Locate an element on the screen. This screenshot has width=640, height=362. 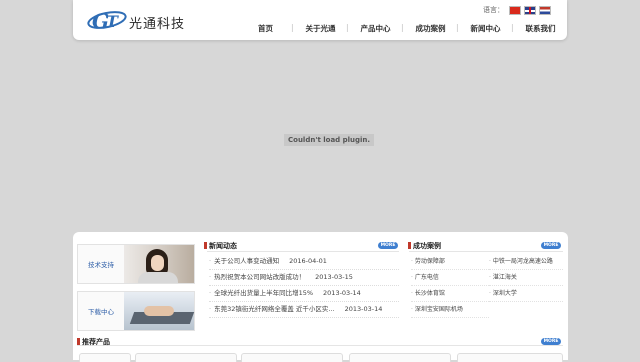
list-item: · 广东电信 is located at coordinates (450, 278).